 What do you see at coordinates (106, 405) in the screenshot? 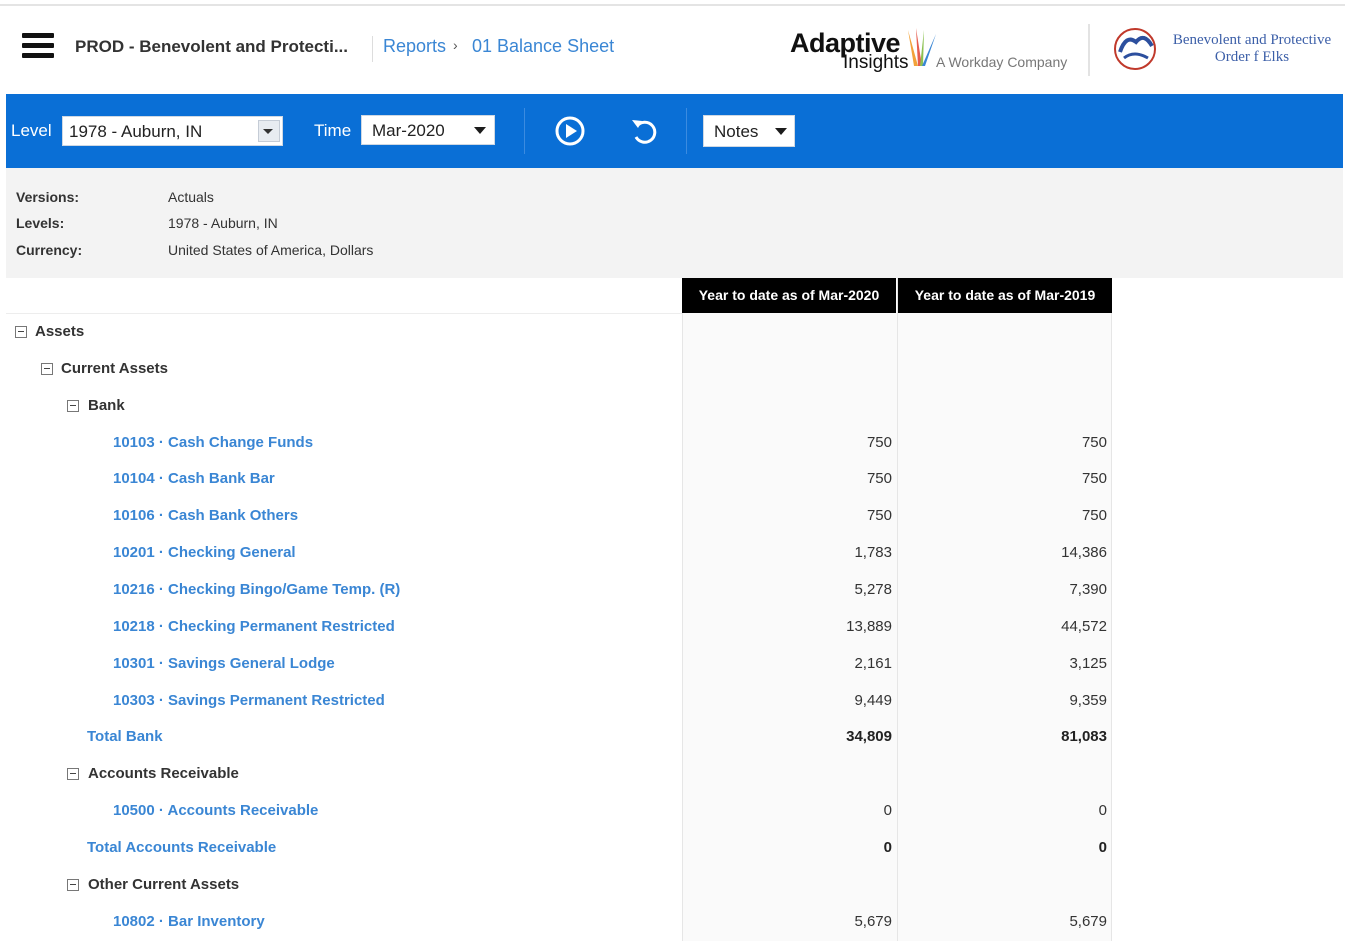
I see `group-label: Bank` at bounding box center [106, 405].